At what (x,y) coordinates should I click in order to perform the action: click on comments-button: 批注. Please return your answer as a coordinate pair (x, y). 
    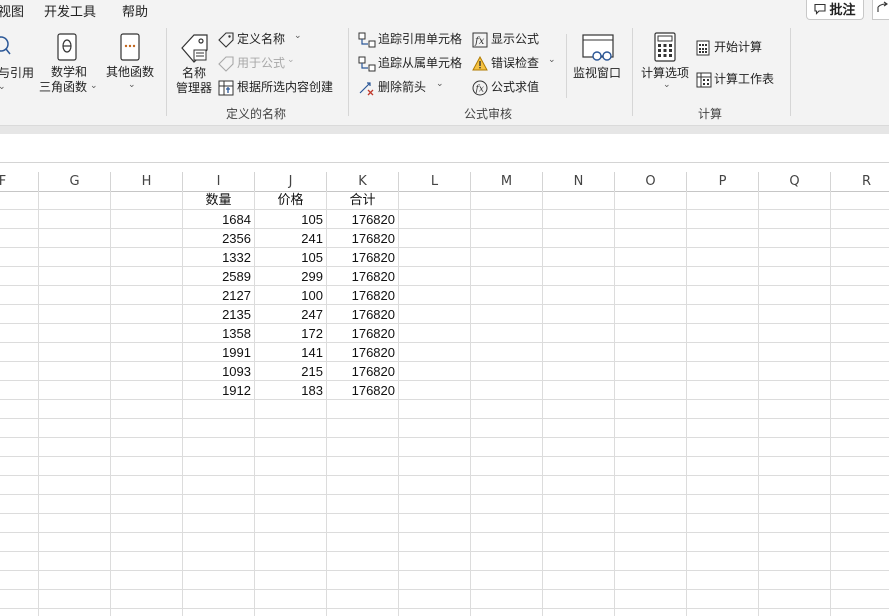
    Looking at the image, I should click on (835, 10).